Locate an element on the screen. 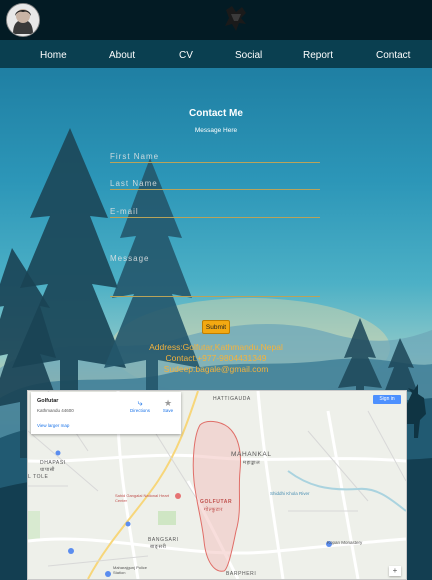  nav-cv: CV is located at coordinates (186, 55).